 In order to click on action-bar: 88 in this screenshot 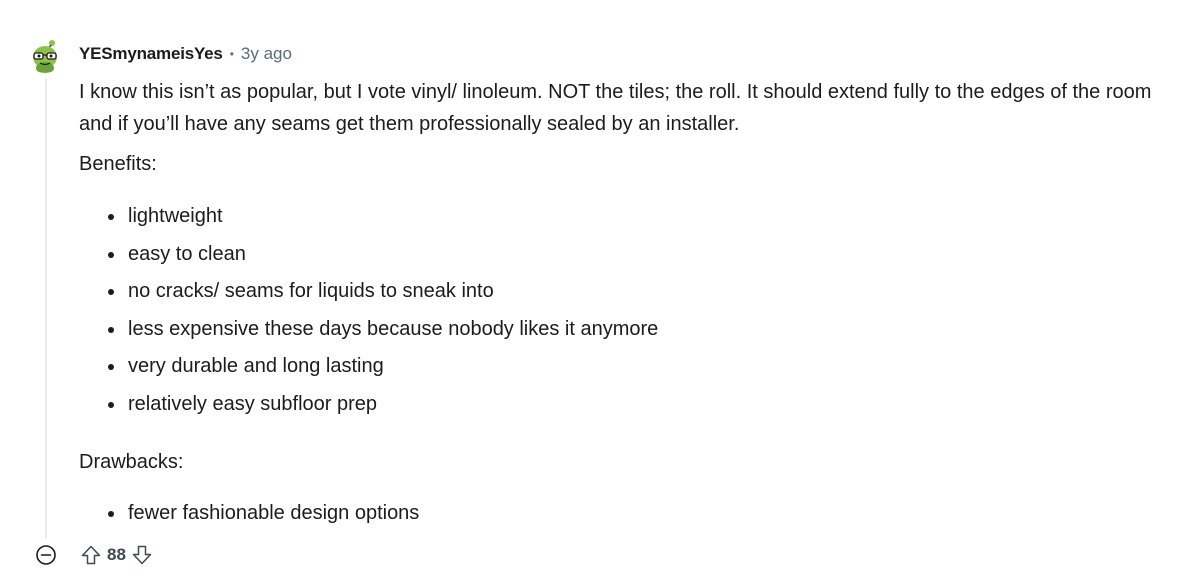, I will do `click(94, 555)`.